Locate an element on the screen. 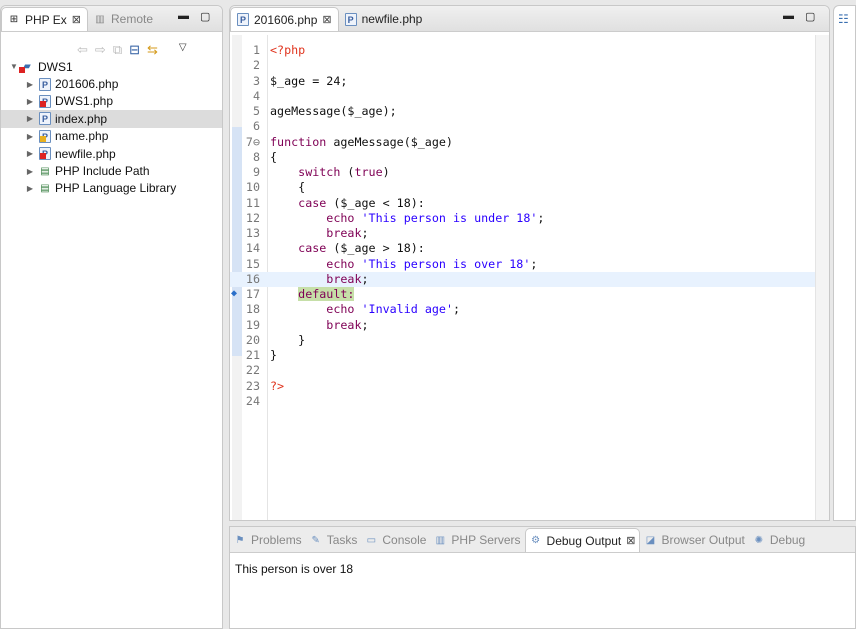  tree-label: PHP Language Library is located at coordinates (116, 188).